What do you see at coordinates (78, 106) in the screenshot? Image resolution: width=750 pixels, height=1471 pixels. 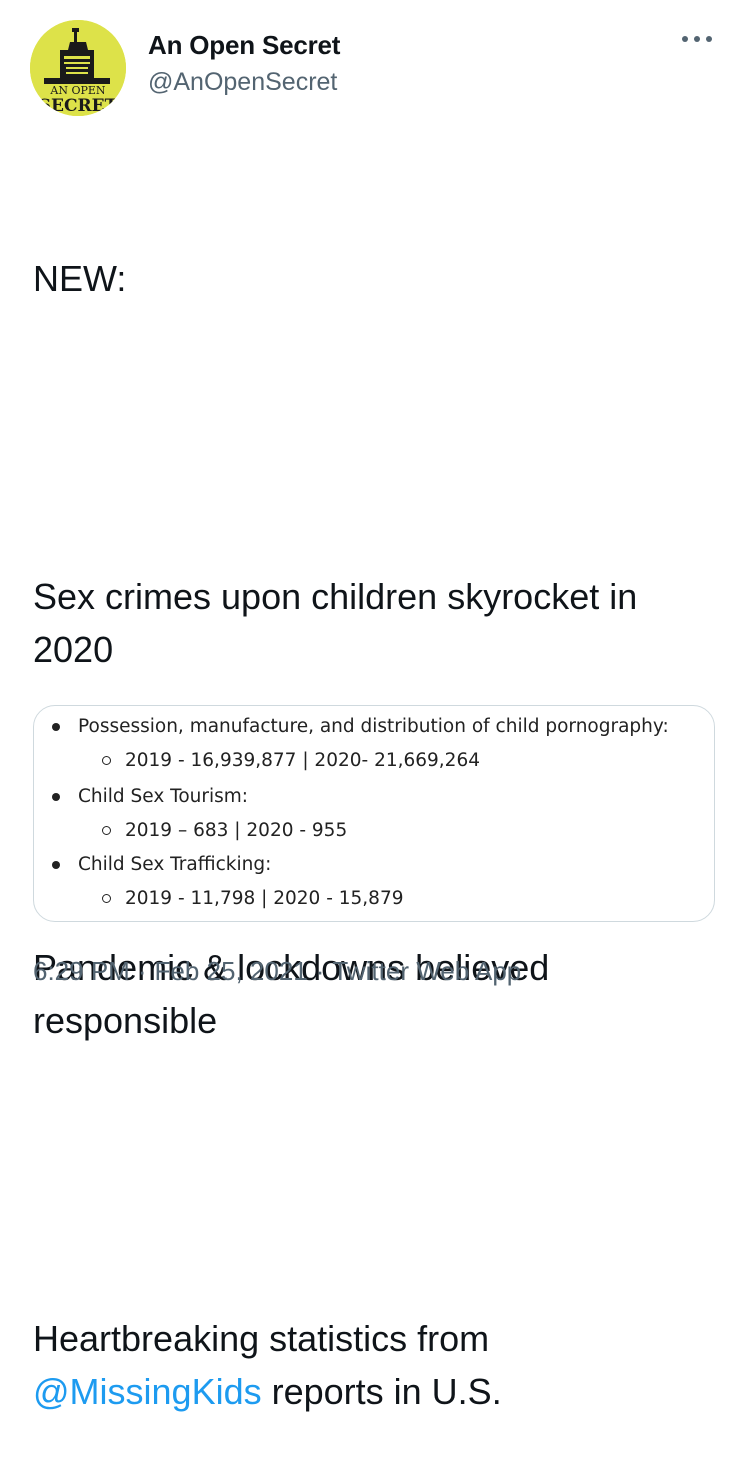 I see `avatar-text-bottom: SECRET` at bounding box center [78, 106].